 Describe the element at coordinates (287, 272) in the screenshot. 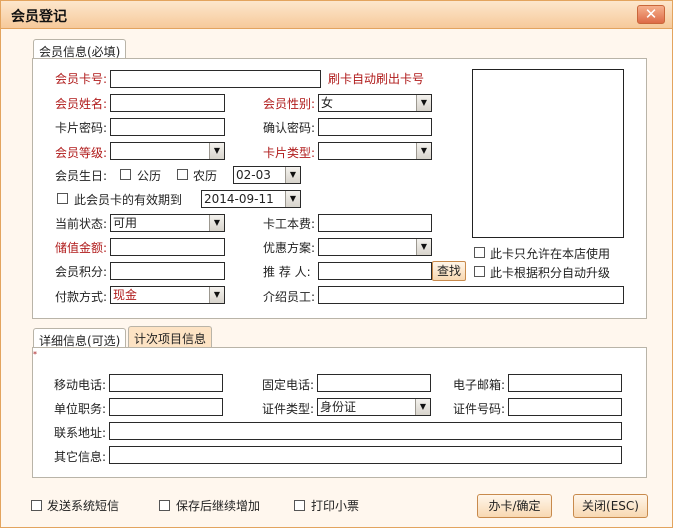

I see `referrer-label: 推 荐 人:` at that location.